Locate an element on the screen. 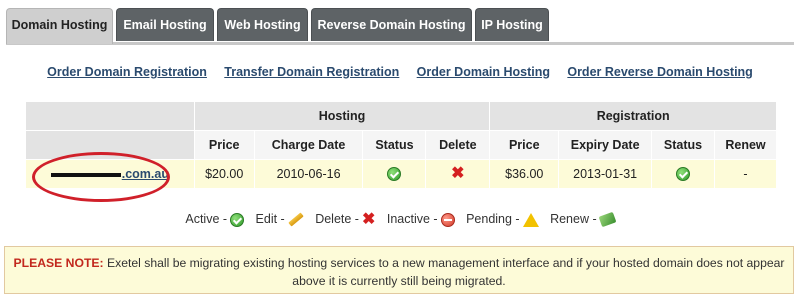 This screenshot has height=300, width=800. renew-icon is located at coordinates (607, 219).